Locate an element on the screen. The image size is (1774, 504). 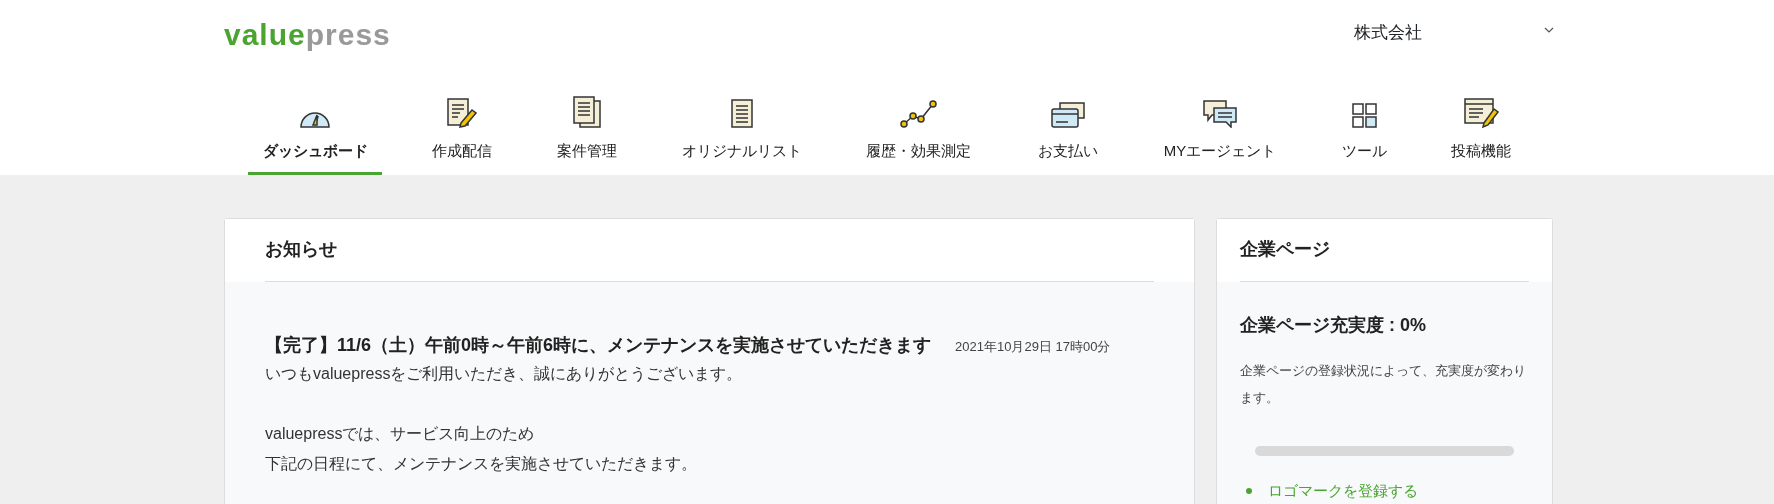
nav-tab: 履歴・効果測定 is located at coordinates (918, 133).